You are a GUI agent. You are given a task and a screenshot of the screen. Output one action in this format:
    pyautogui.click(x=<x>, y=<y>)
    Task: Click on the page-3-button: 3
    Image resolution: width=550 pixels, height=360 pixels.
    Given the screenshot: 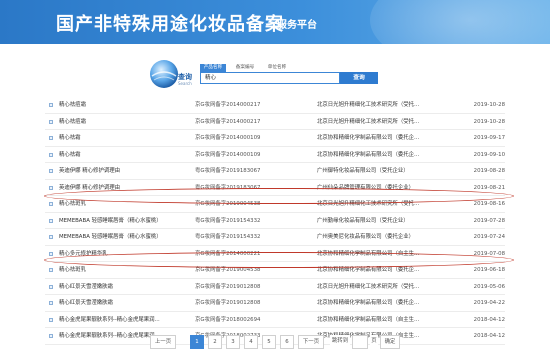 What is the action you would take?
    pyautogui.click(x=233, y=342)
    